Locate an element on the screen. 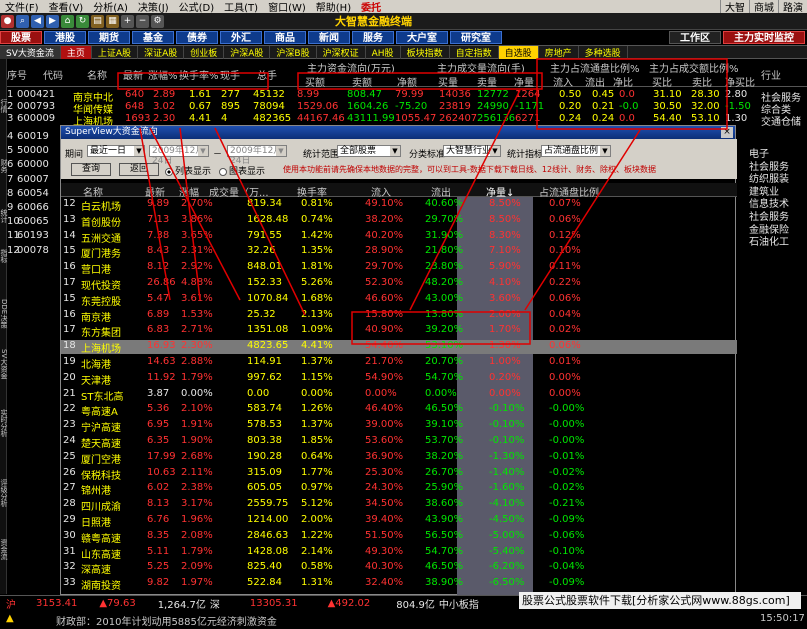 The image size is (807, 629). news-ticker: ▲ 财政部：2010年计划动用5885亿元经济刺激资金 15:50:17 is located at coordinates (403, 620).